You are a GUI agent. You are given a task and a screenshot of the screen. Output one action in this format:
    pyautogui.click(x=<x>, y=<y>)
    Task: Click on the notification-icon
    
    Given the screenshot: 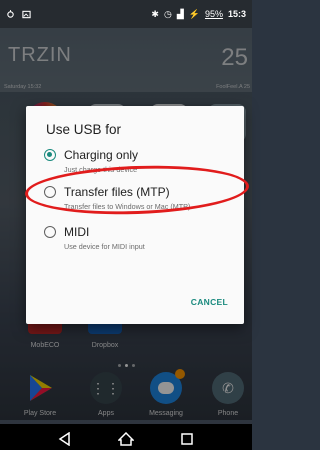 What is the action you would take?
    pyautogui.click(x=10, y=13)
    